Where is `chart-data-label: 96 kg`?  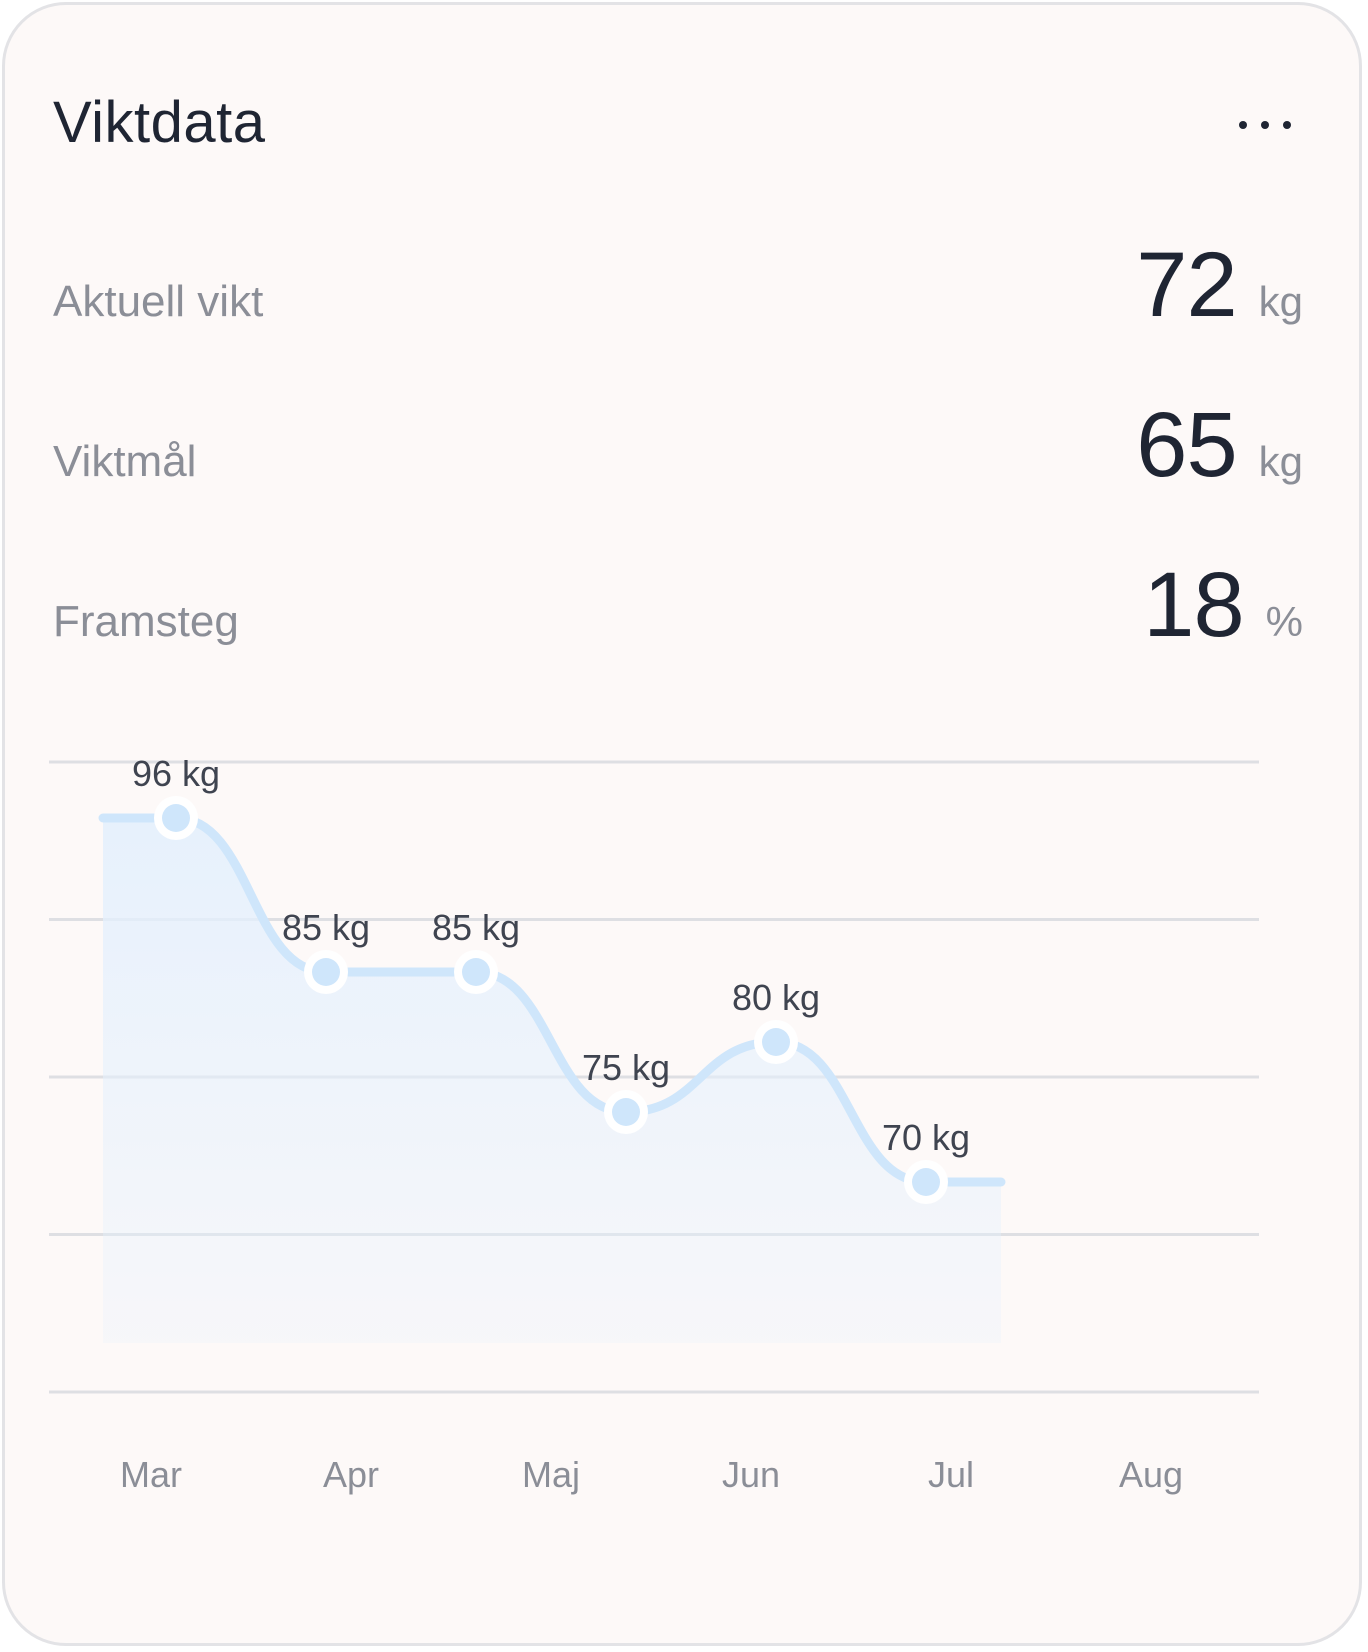 chart-data-label: 96 kg is located at coordinates (176, 773).